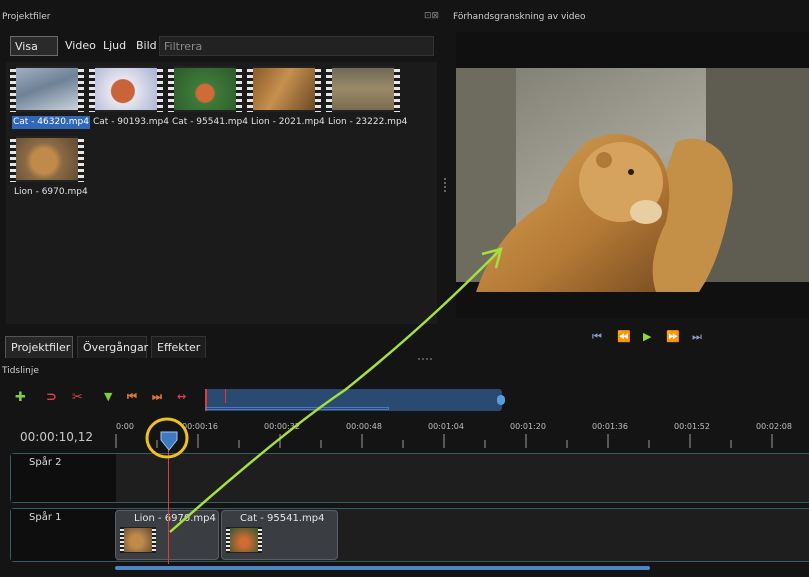  What do you see at coordinates (647, 336) in the screenshot?
I see `play-button: ▶` at bounding box center [647, 336].